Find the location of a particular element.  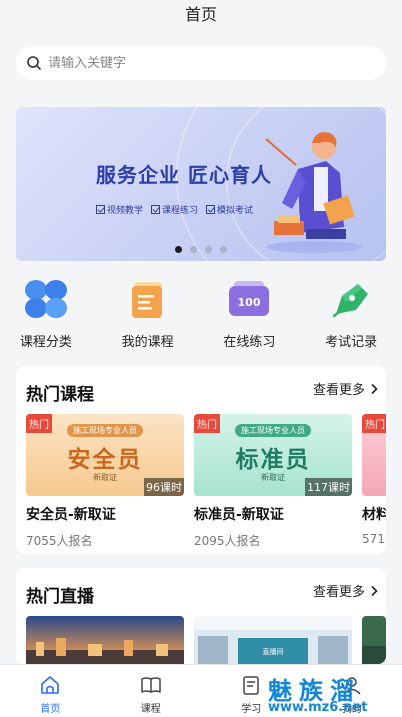

quick-nav-label: 考试记录 is located at coordinates (351, 342).